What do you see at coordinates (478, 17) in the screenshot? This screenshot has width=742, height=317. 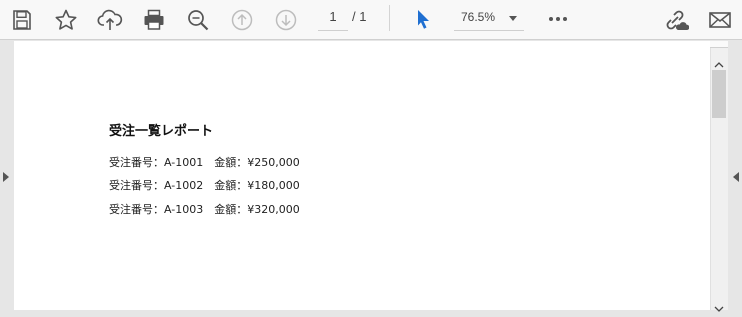 I see `zoom-value: 76.5%` at bounding box center [478, 17].